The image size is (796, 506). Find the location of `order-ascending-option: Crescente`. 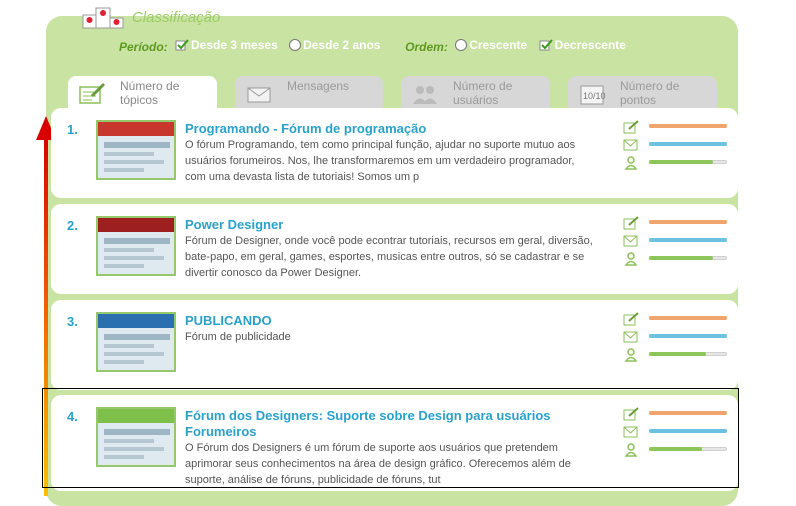

order-ascending-option: Crescente is located at coordinates (491, 45).